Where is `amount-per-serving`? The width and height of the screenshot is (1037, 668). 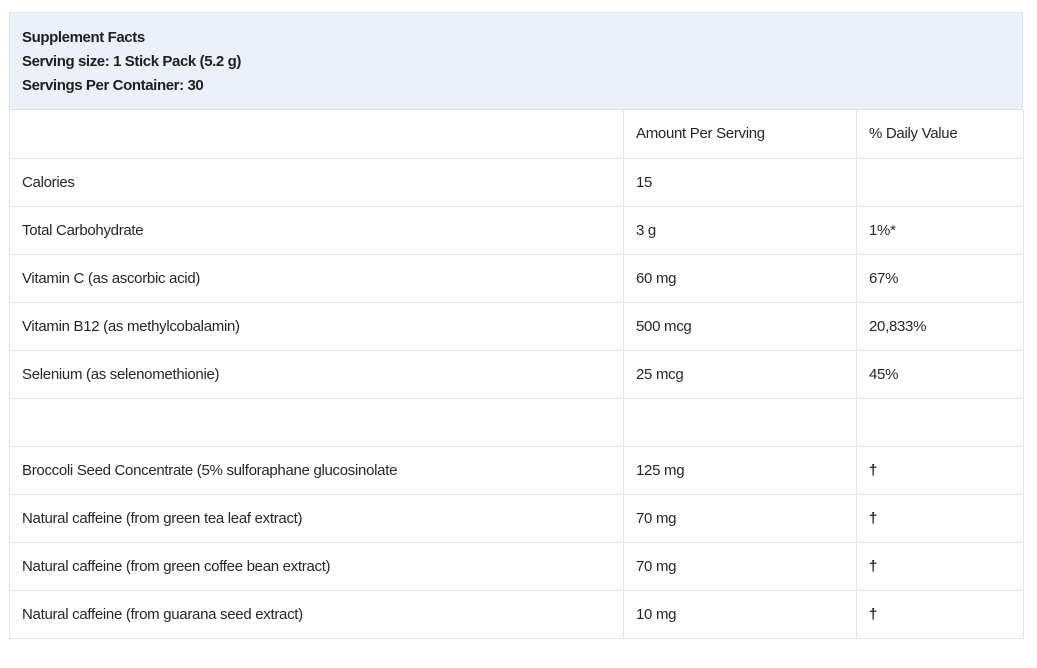 amount-per-serving is located at coordinates (740, 422).